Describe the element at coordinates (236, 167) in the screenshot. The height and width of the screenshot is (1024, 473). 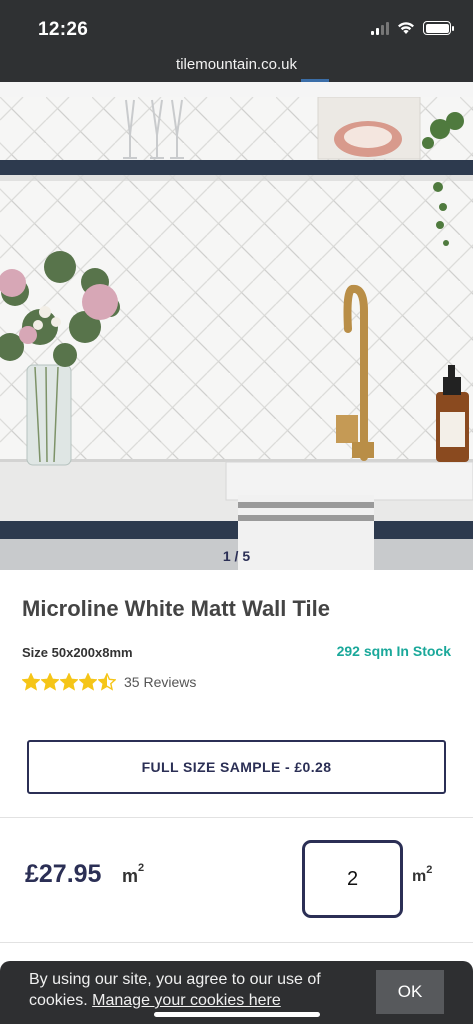
I see `shelf` at that location.